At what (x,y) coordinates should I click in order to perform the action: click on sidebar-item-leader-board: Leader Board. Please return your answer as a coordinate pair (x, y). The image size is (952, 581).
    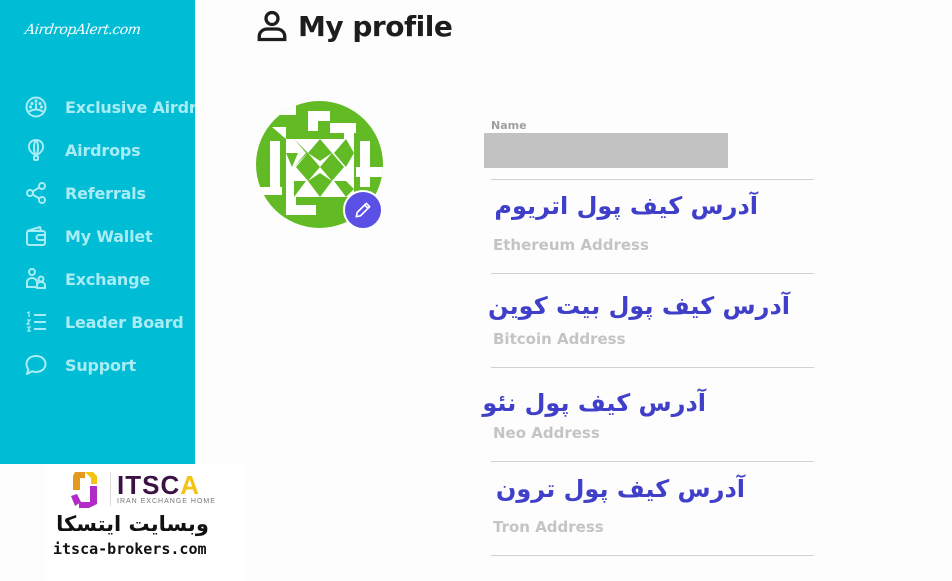
    Looking at the image, I should click on (97, 322).